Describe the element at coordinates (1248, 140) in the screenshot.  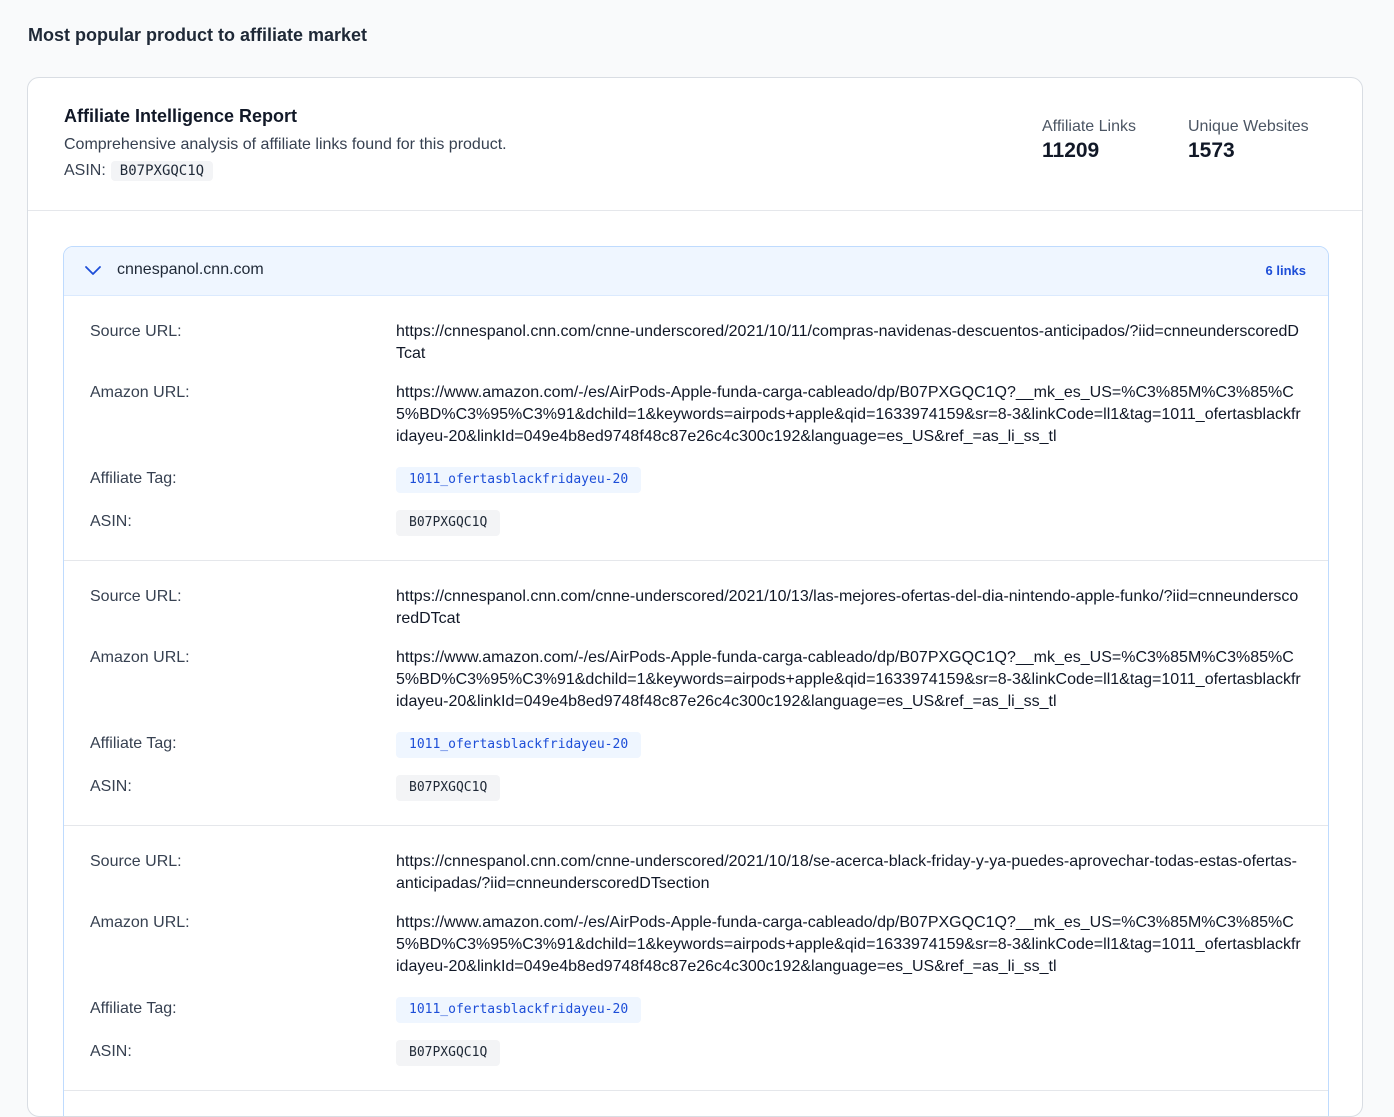
I see `stat-unique-websites: Unique Websites 1573` at that location.